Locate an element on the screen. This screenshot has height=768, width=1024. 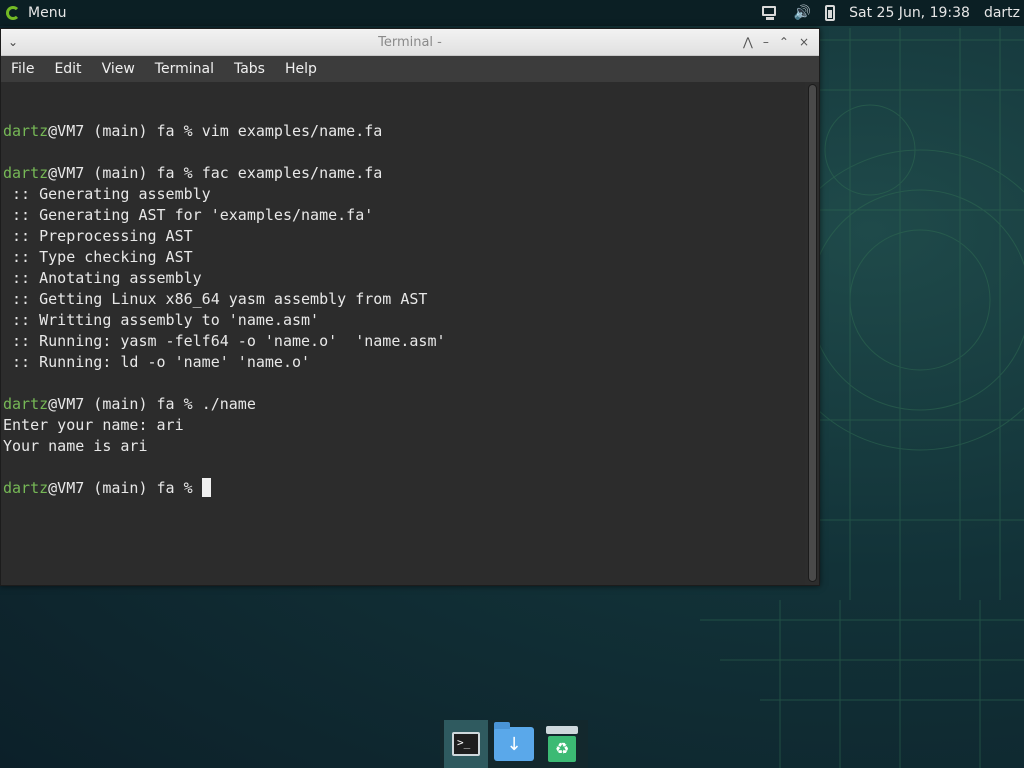
menubar: File Edit View Terminal Tabs Help is located at coordinates (410, 69).